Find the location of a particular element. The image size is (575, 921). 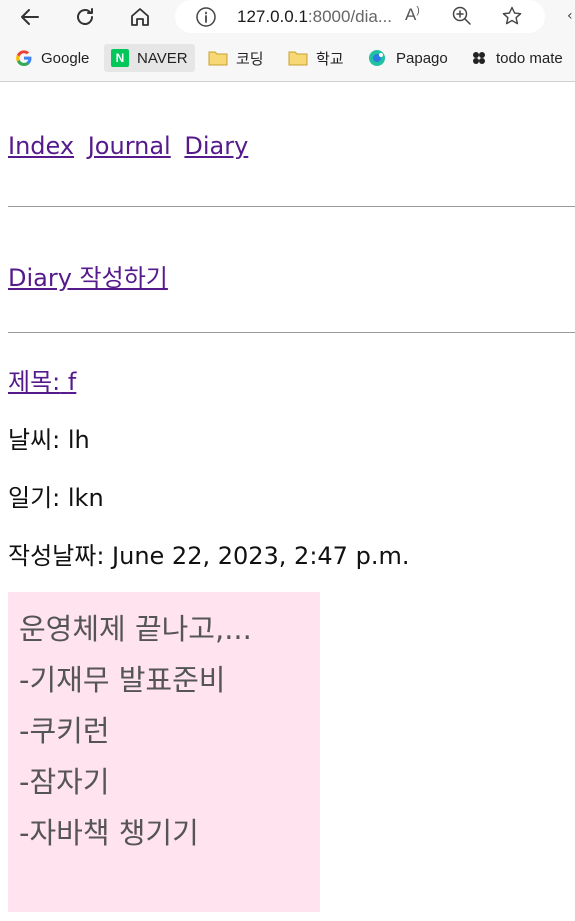

top-nav: Index Journal Diary is located at coordinates (131, 146).